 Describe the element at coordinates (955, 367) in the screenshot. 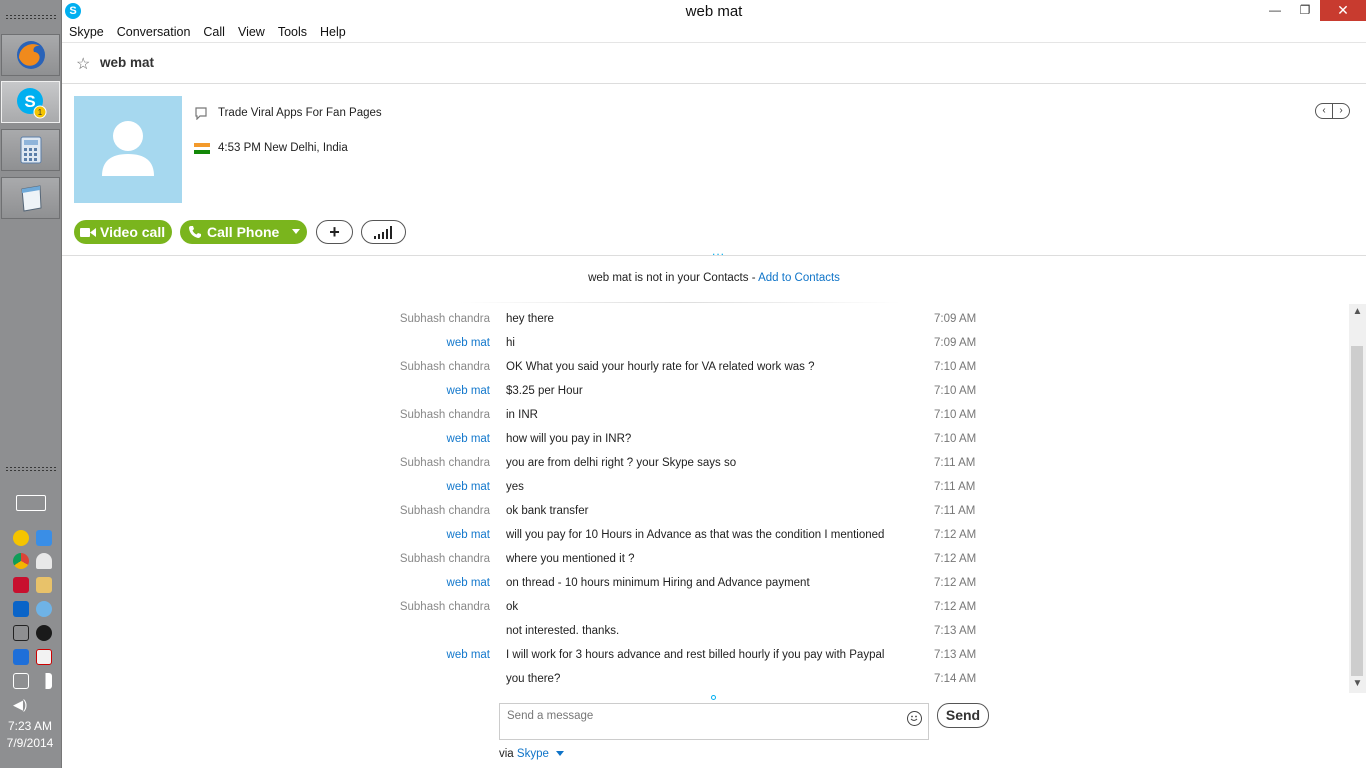

I see `message-time: 7:10 AM` at that location.